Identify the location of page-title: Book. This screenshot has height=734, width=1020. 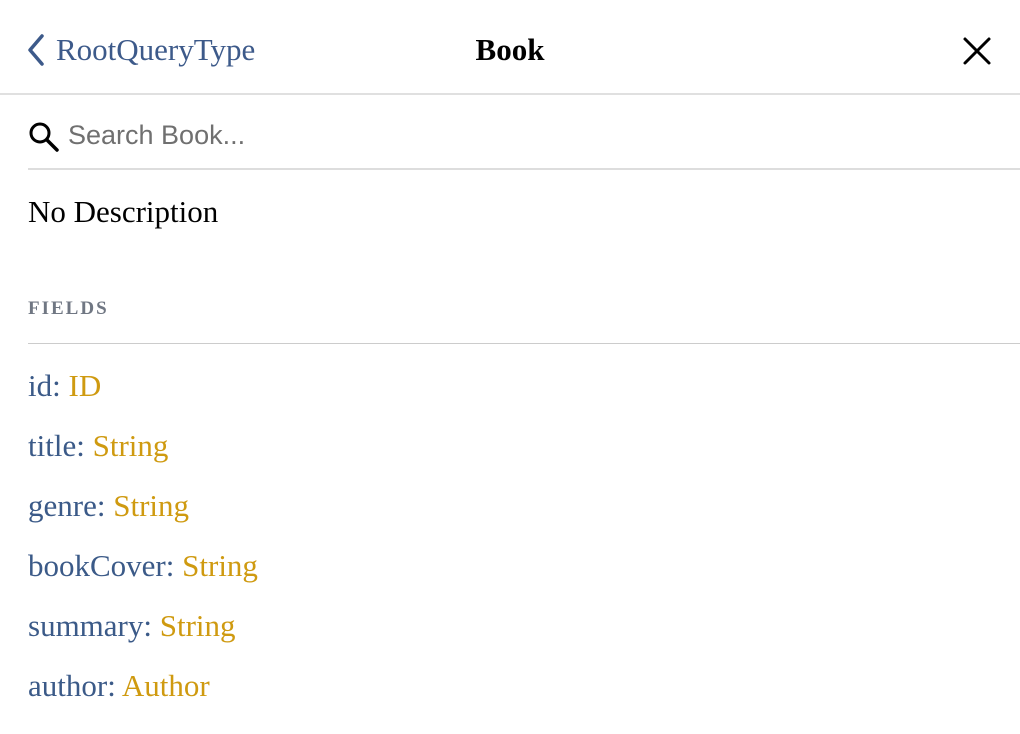
(510, 49).